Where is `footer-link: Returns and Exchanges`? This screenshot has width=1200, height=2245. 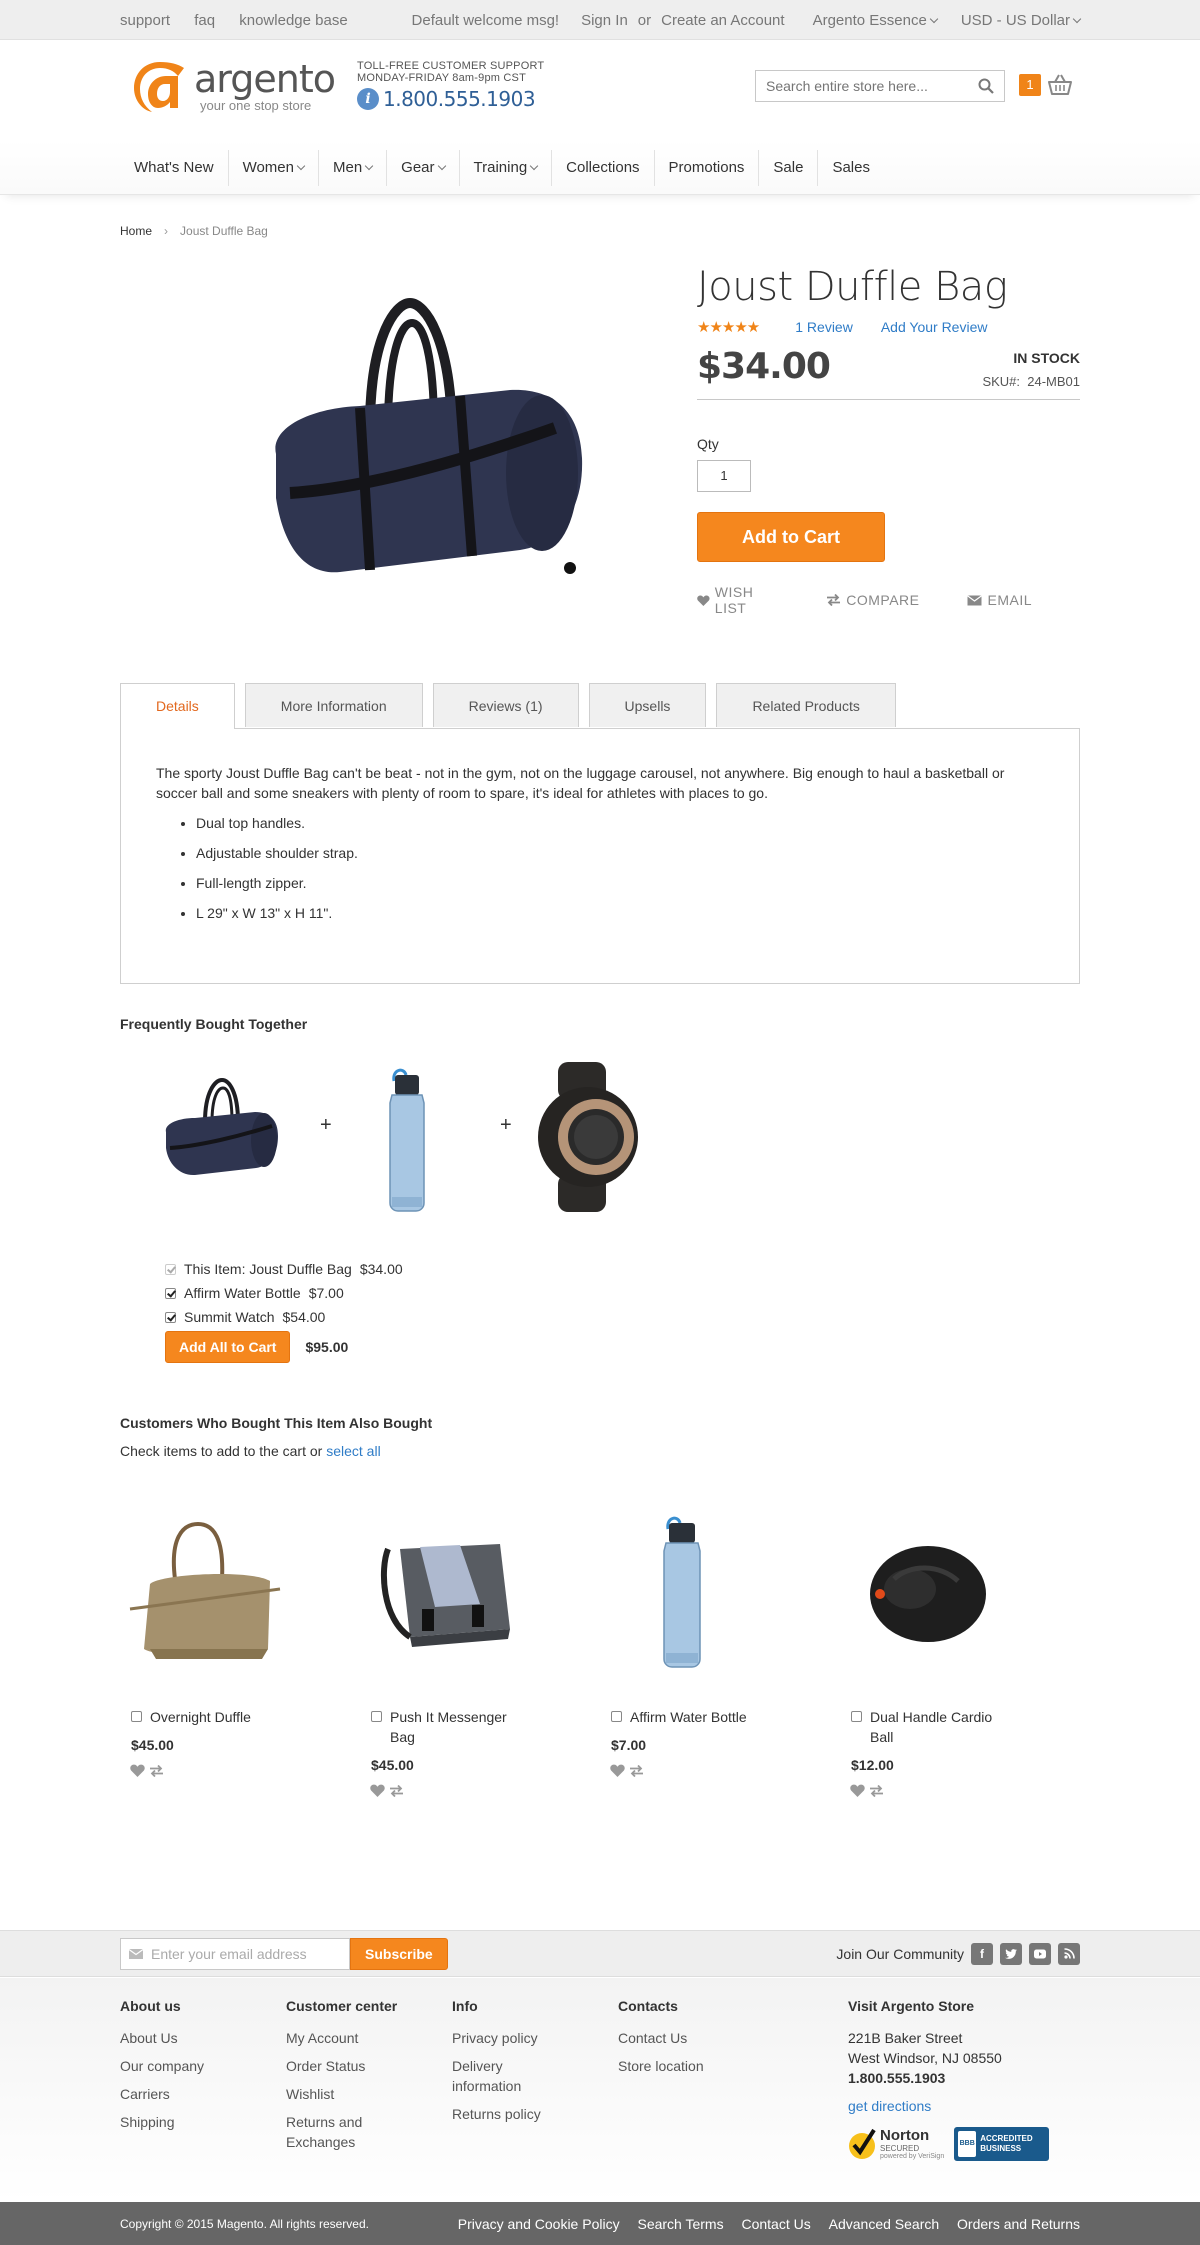 footer-link: Returns and Exchanges is located at coordinates (336, 2132).